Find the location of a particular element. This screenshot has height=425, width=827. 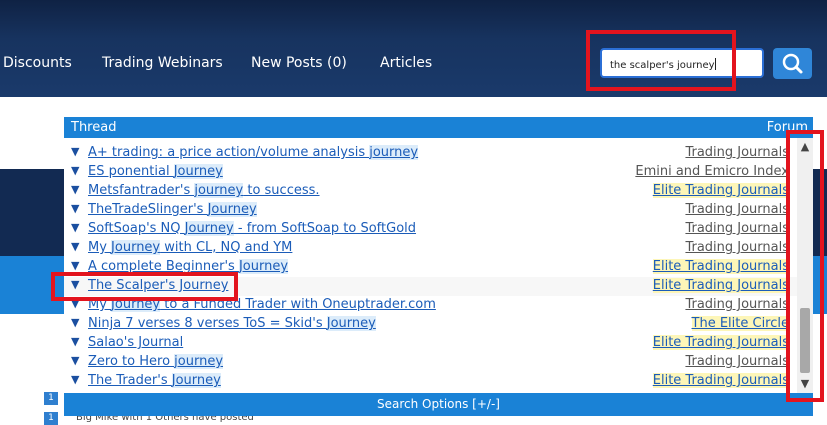

chevron-down-icon: ▼ is located at coordinates (805, 384).